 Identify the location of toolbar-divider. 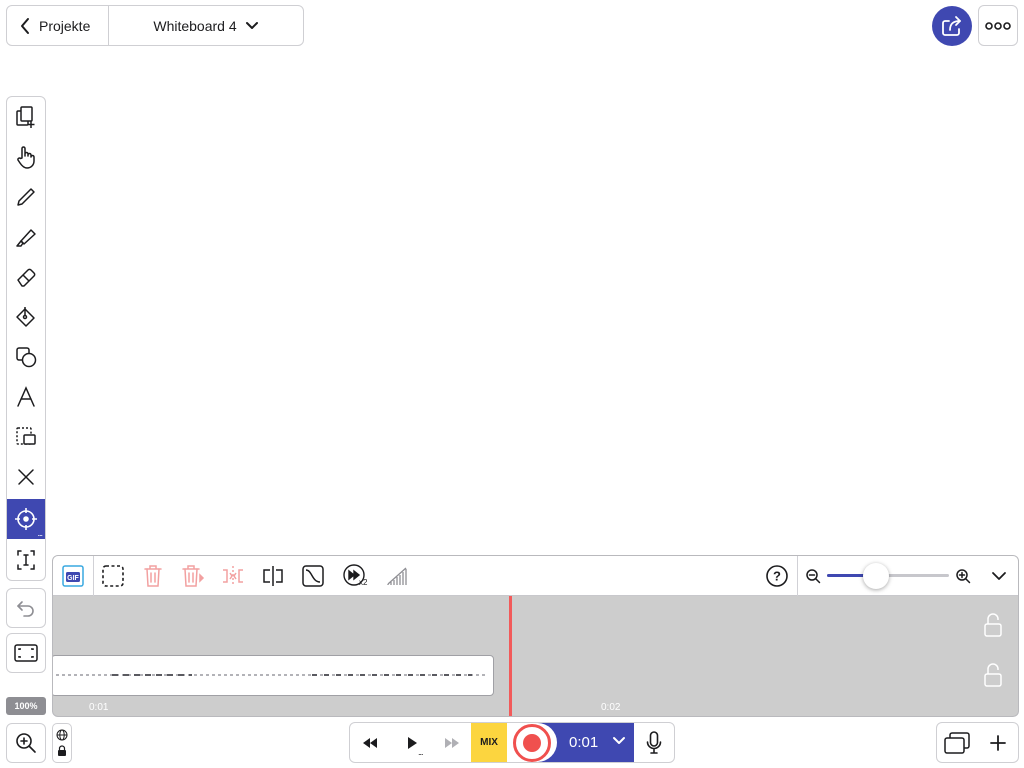
(797, 576).